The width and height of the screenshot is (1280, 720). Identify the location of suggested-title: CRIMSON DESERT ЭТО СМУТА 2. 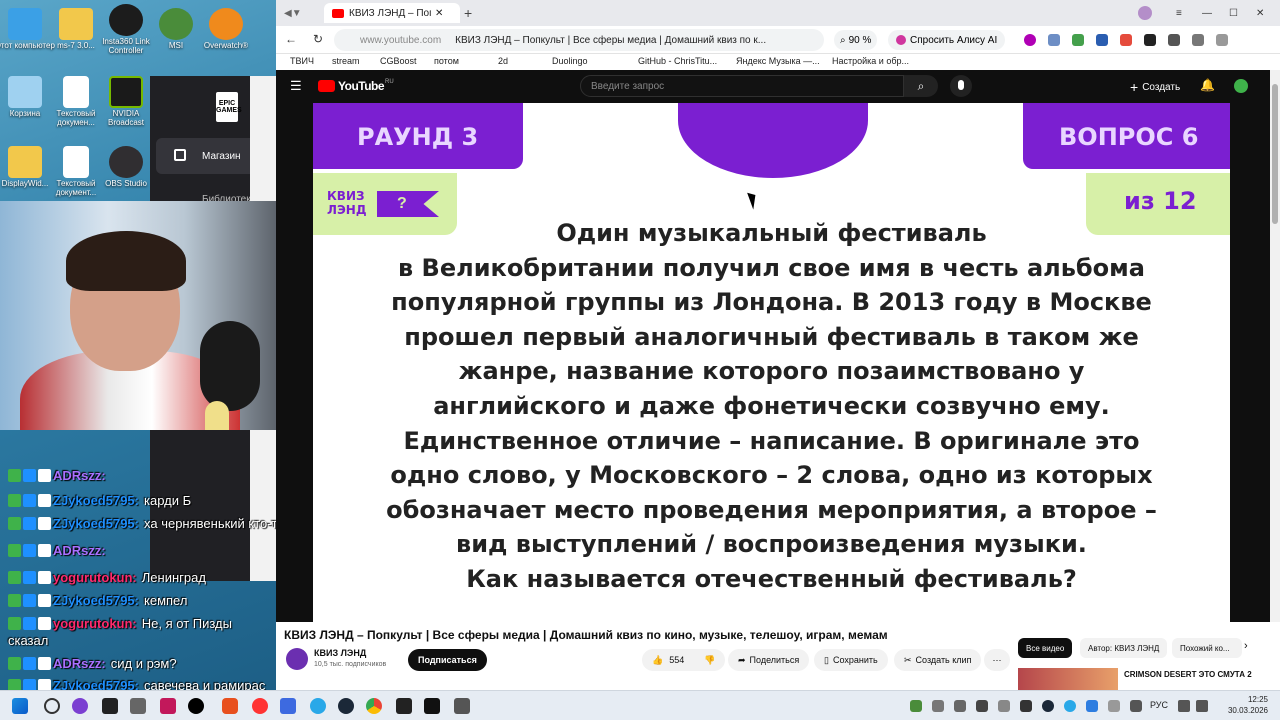
(1189, 679).